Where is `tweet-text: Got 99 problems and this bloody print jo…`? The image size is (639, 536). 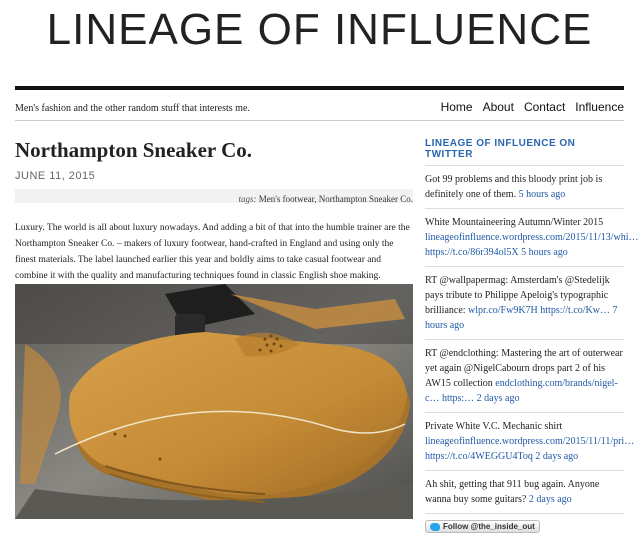 tweet-text: Got 99 problems and this bloody print jo… is located at coordinates (514, 187).